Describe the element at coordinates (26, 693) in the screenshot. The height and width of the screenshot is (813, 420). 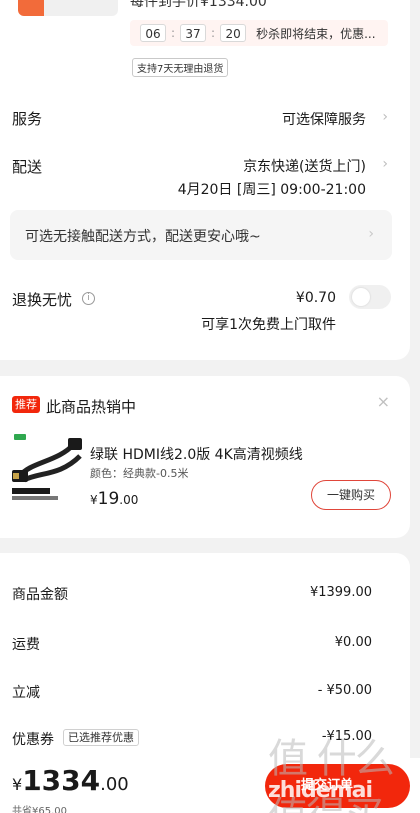
I see `discount-label: 立减` at that location.